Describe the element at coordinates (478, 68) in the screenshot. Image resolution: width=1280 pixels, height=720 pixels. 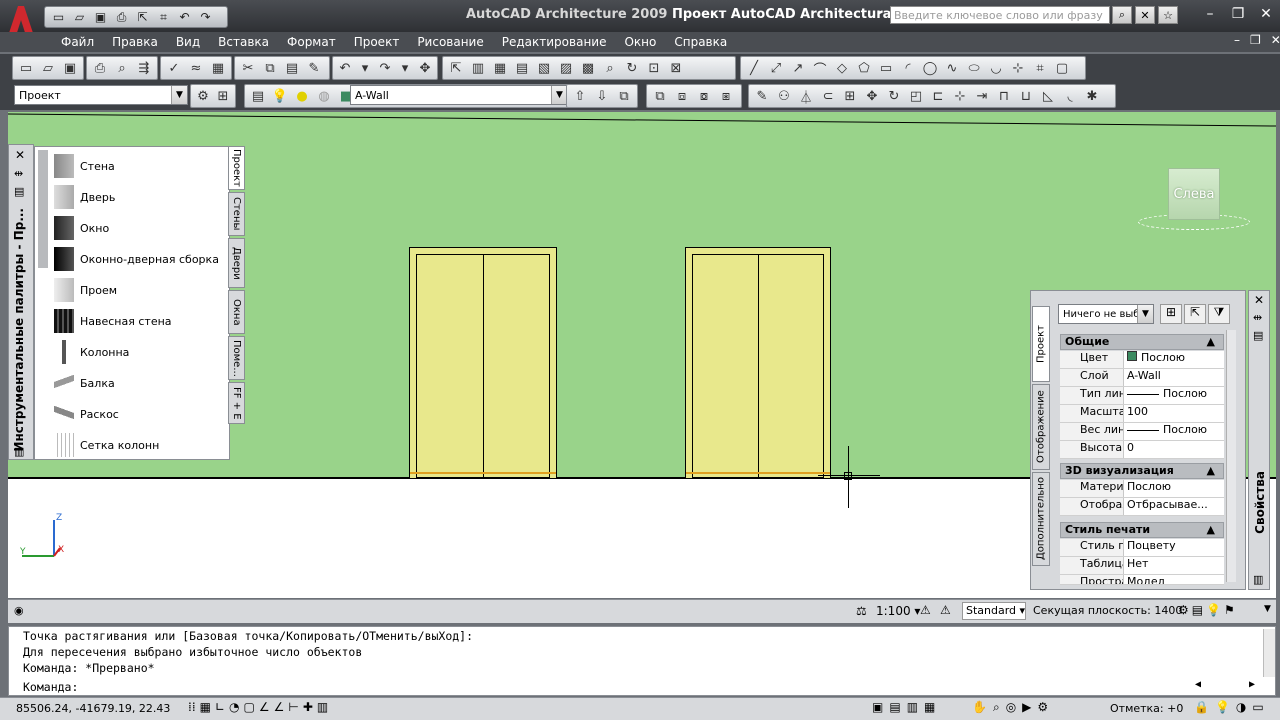
I see `properties-icon: ▥` at that location.